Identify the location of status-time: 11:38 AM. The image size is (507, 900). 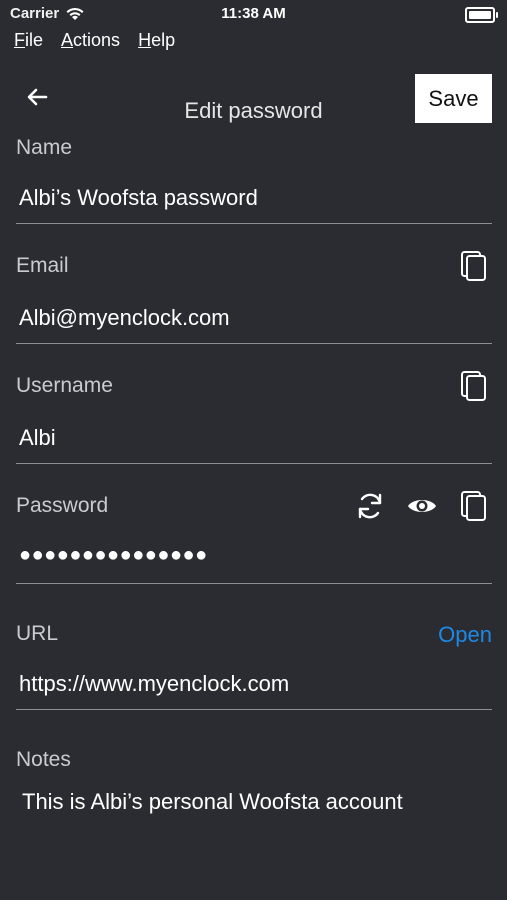
(253, 13).